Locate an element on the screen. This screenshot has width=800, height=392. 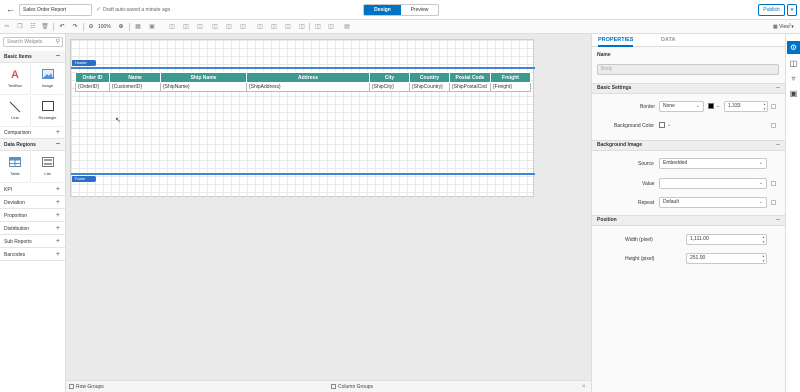
widget-textbox: A TextBox is located at coordinates (15, 79).